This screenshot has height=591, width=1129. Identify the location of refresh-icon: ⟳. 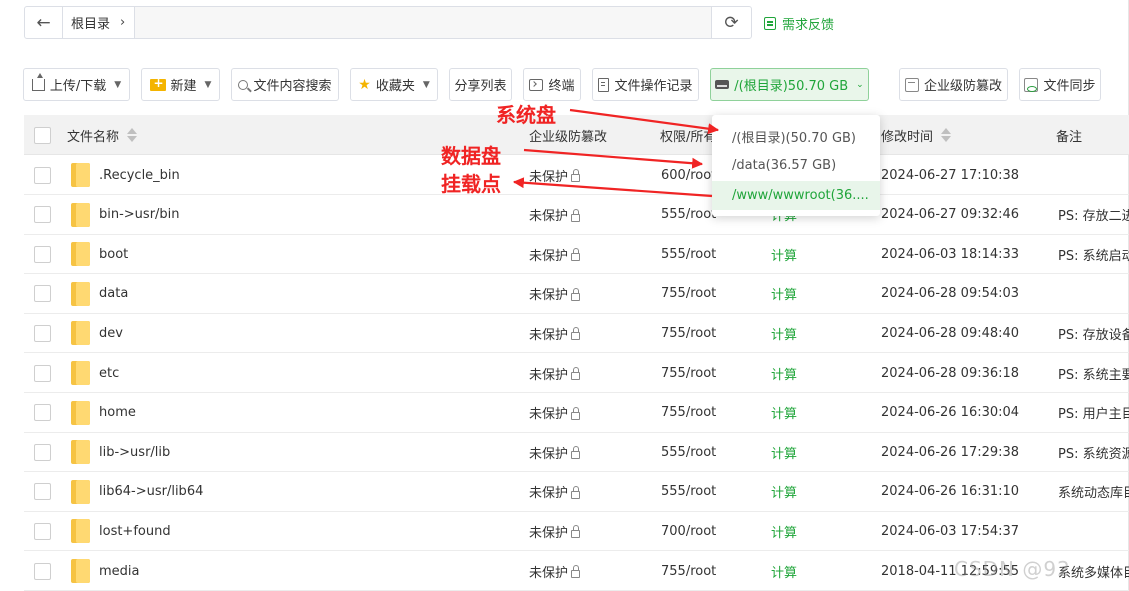
(731, 22).